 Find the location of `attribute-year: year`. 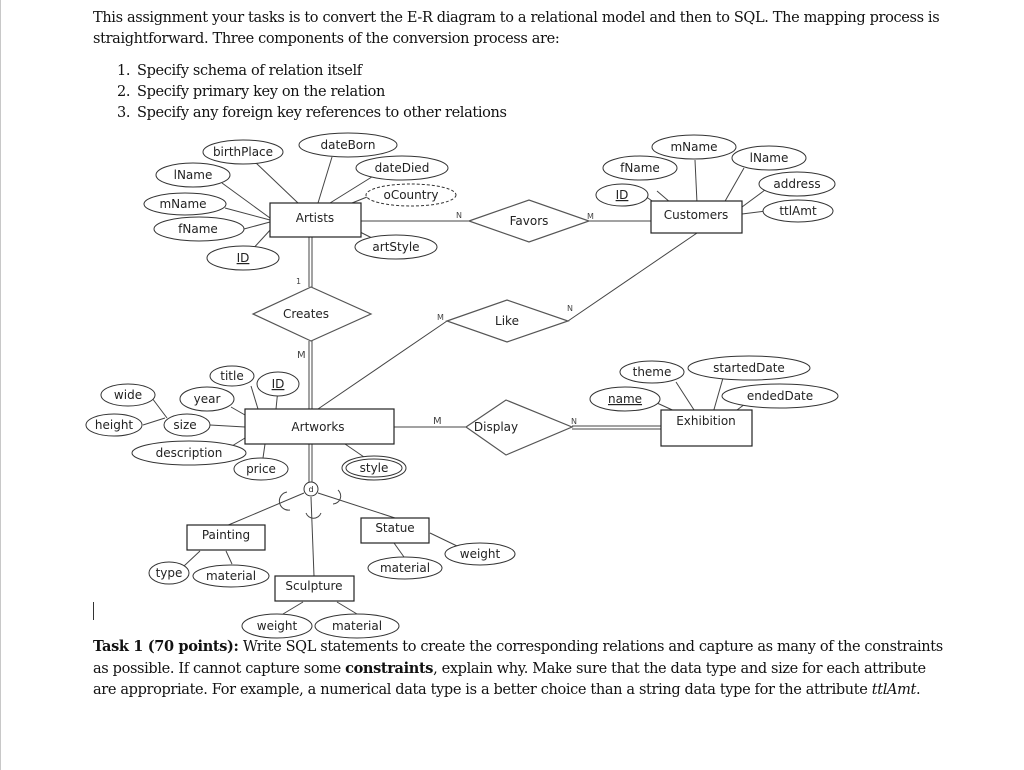

attribute-year: year is located at coordinates (207, 399).